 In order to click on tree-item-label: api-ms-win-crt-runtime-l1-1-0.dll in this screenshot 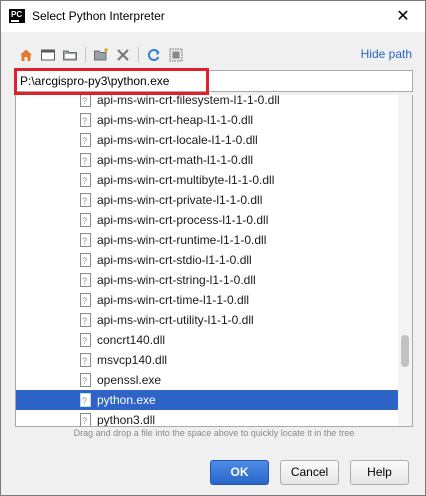, I will do `click(182, 240)`.